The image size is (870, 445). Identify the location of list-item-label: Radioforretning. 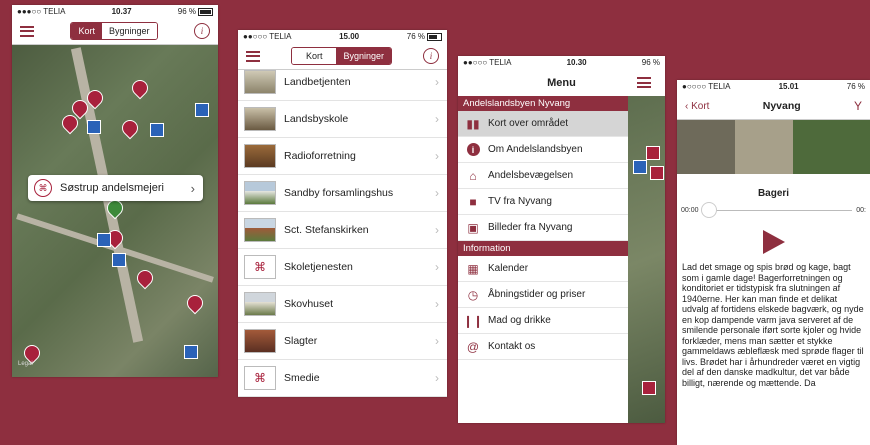
(320, 156).